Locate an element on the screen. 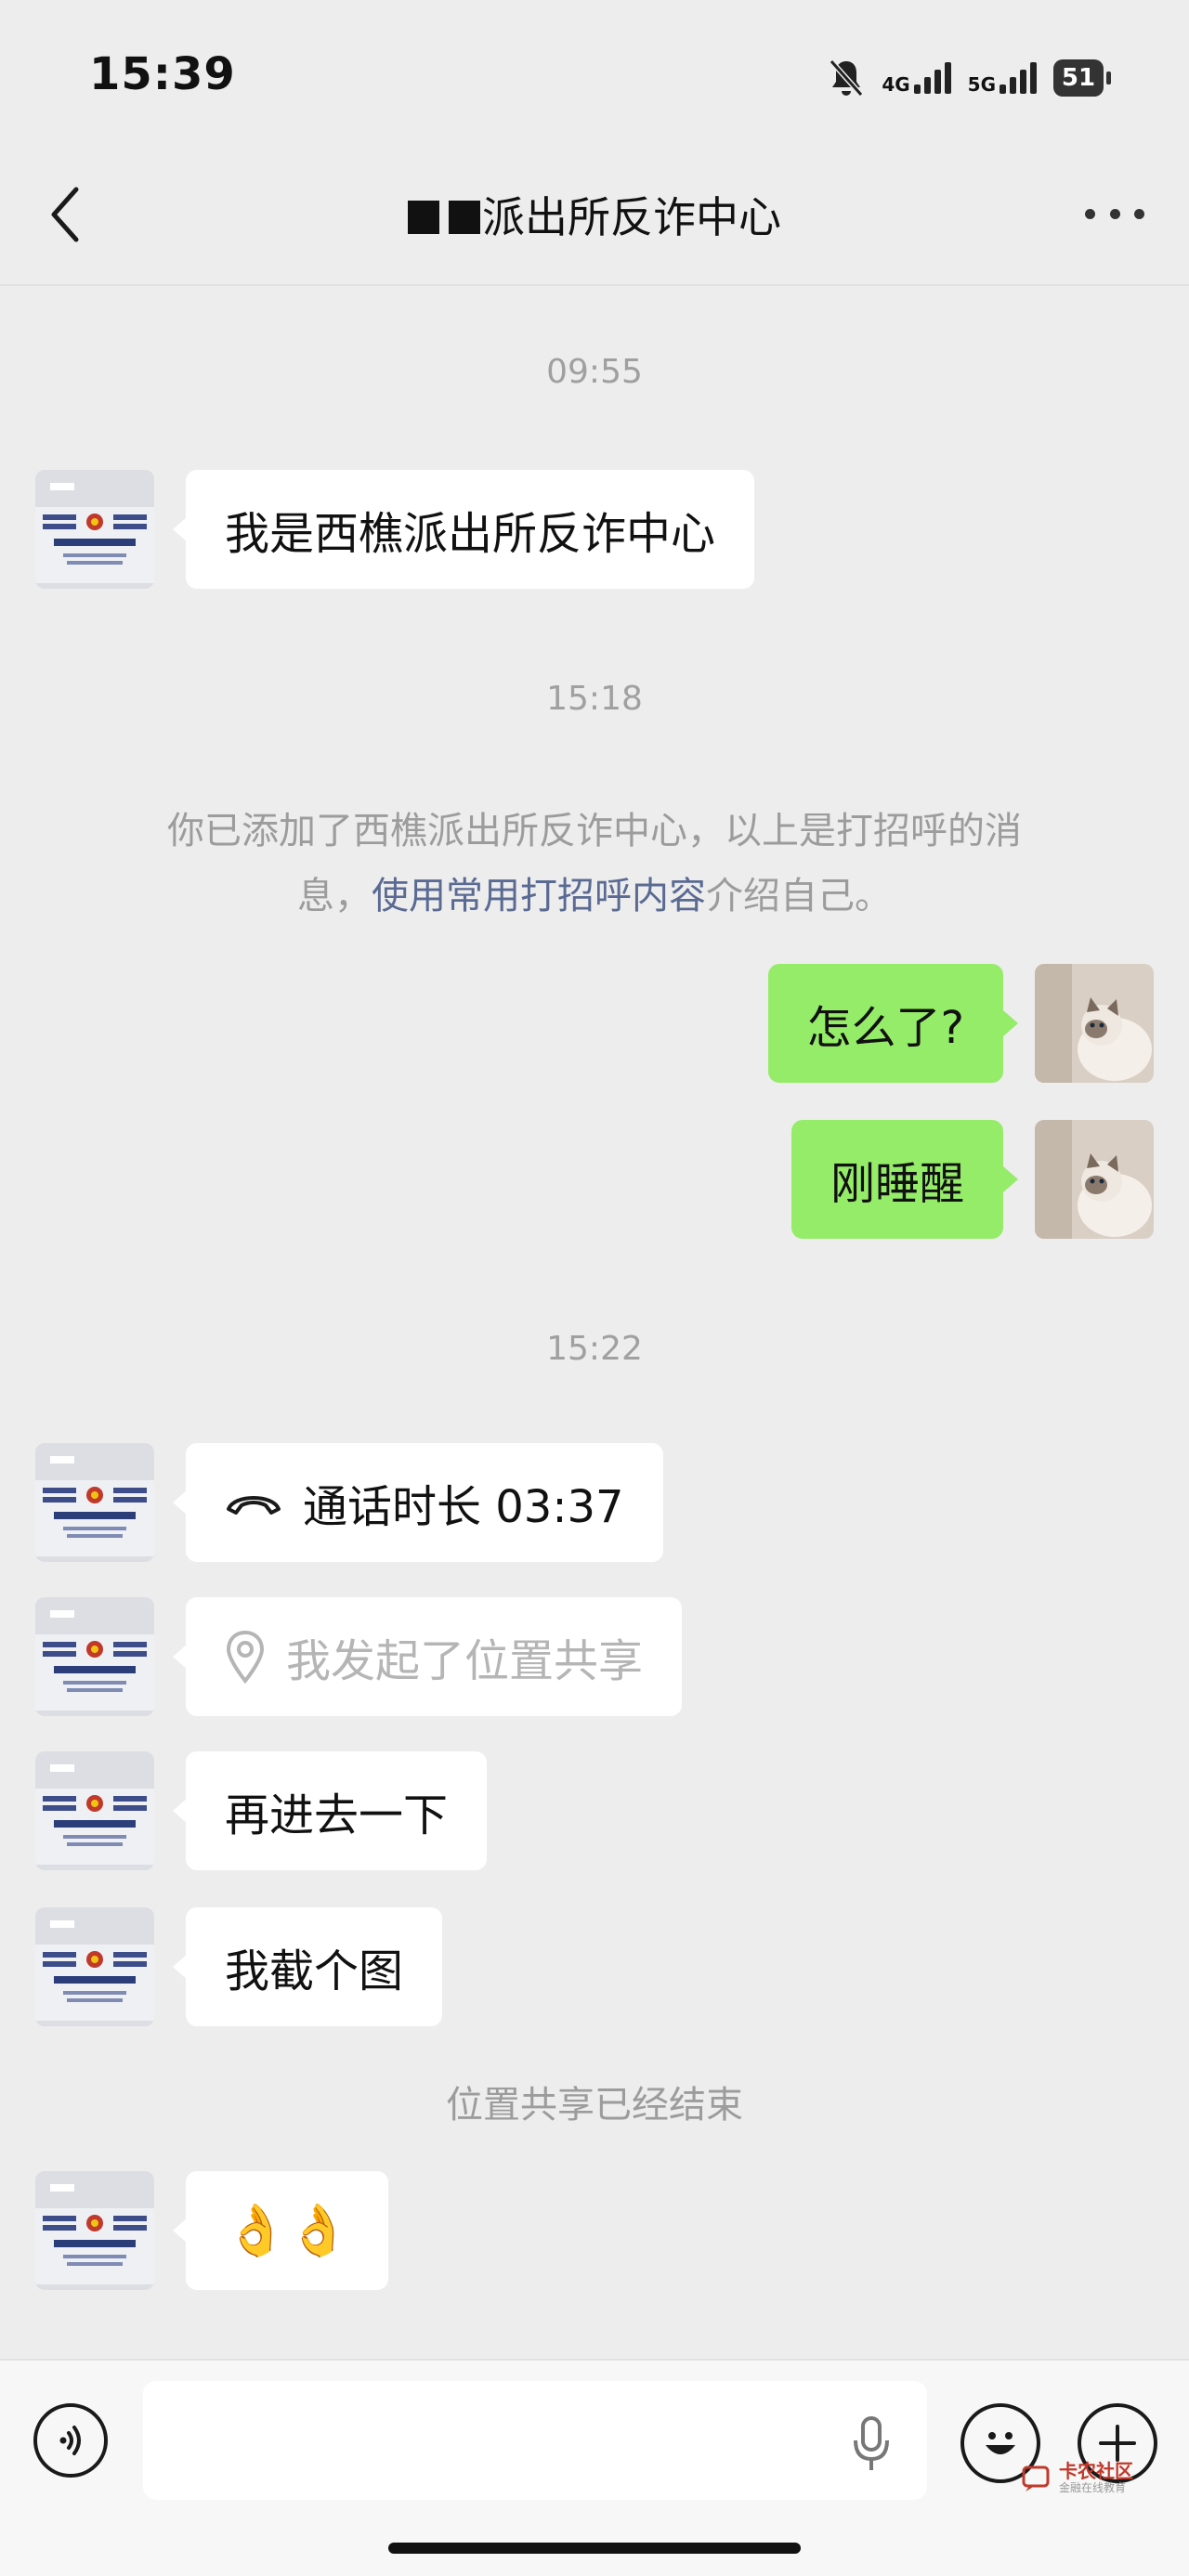 The image size is (1189, 2576). message-bubble-incoming: 我截个图 is located at coordinates (307, 1966).